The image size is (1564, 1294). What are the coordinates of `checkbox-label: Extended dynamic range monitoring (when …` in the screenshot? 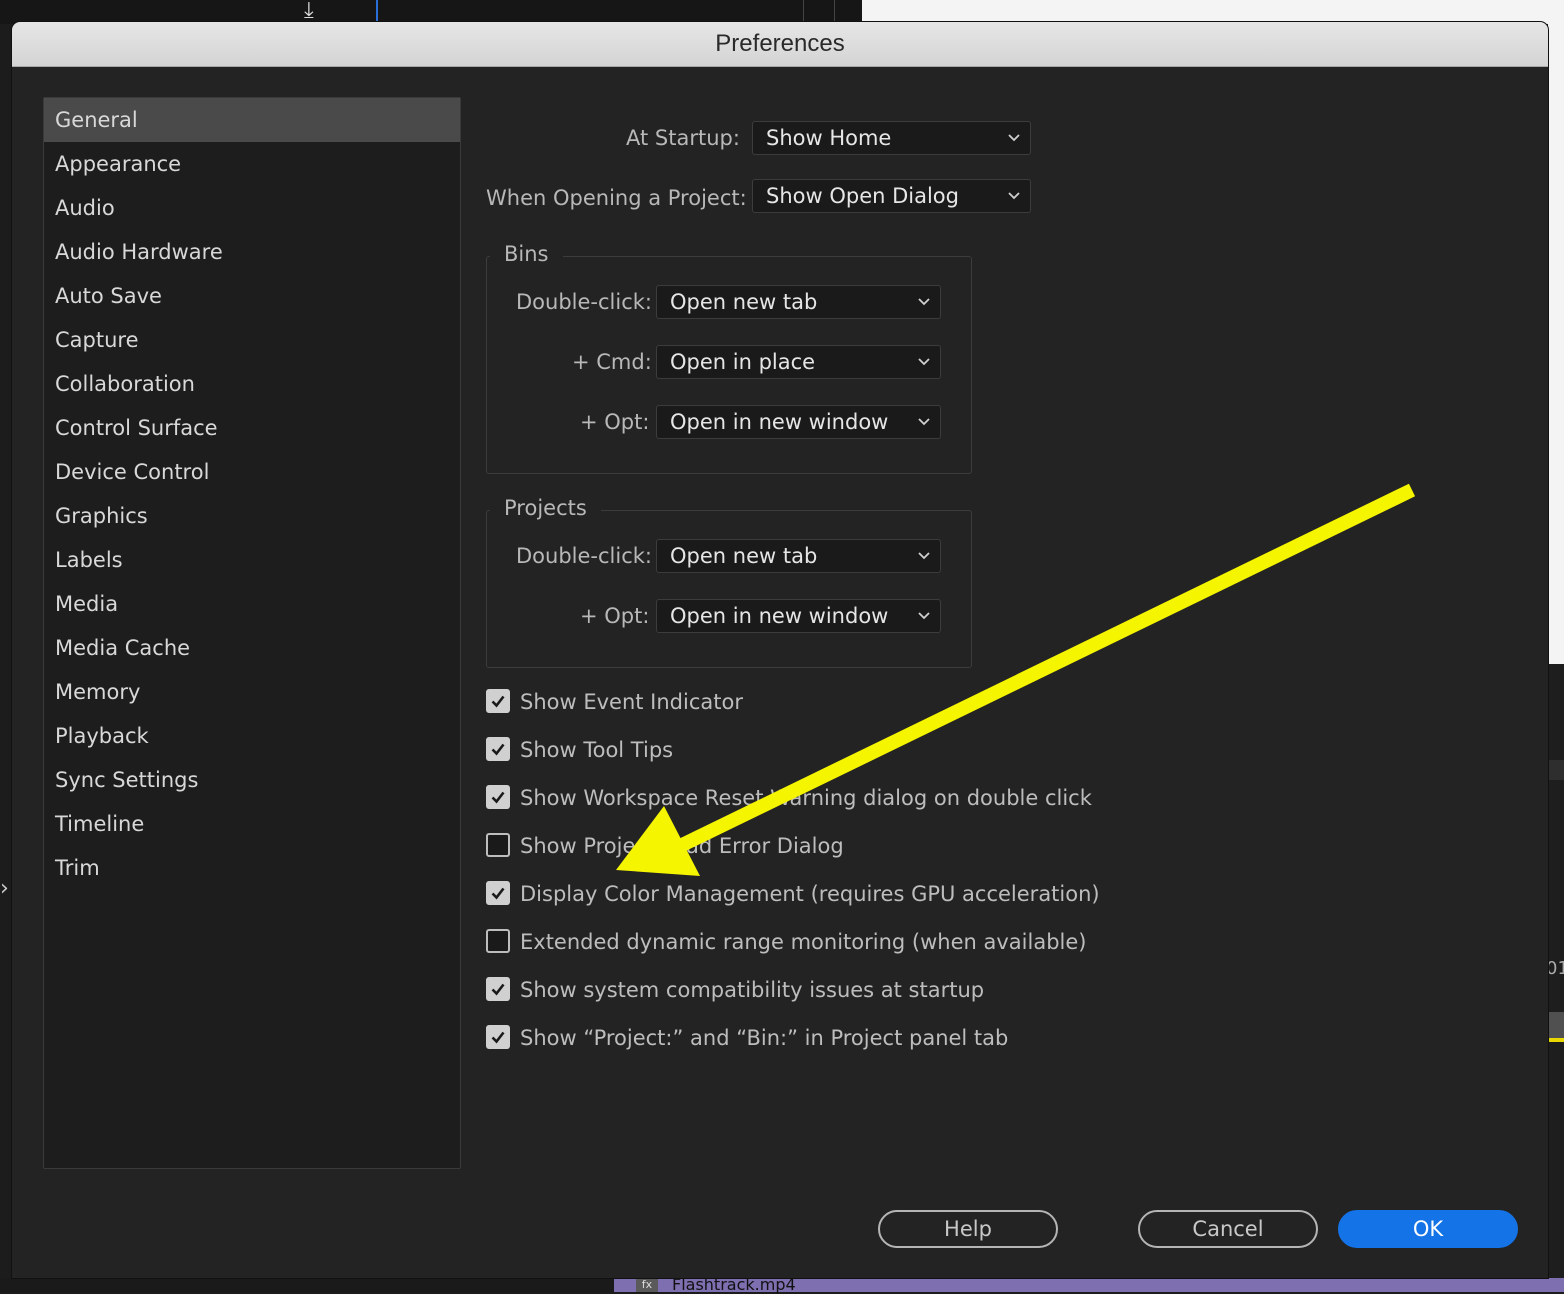 It's located at (803, 942).